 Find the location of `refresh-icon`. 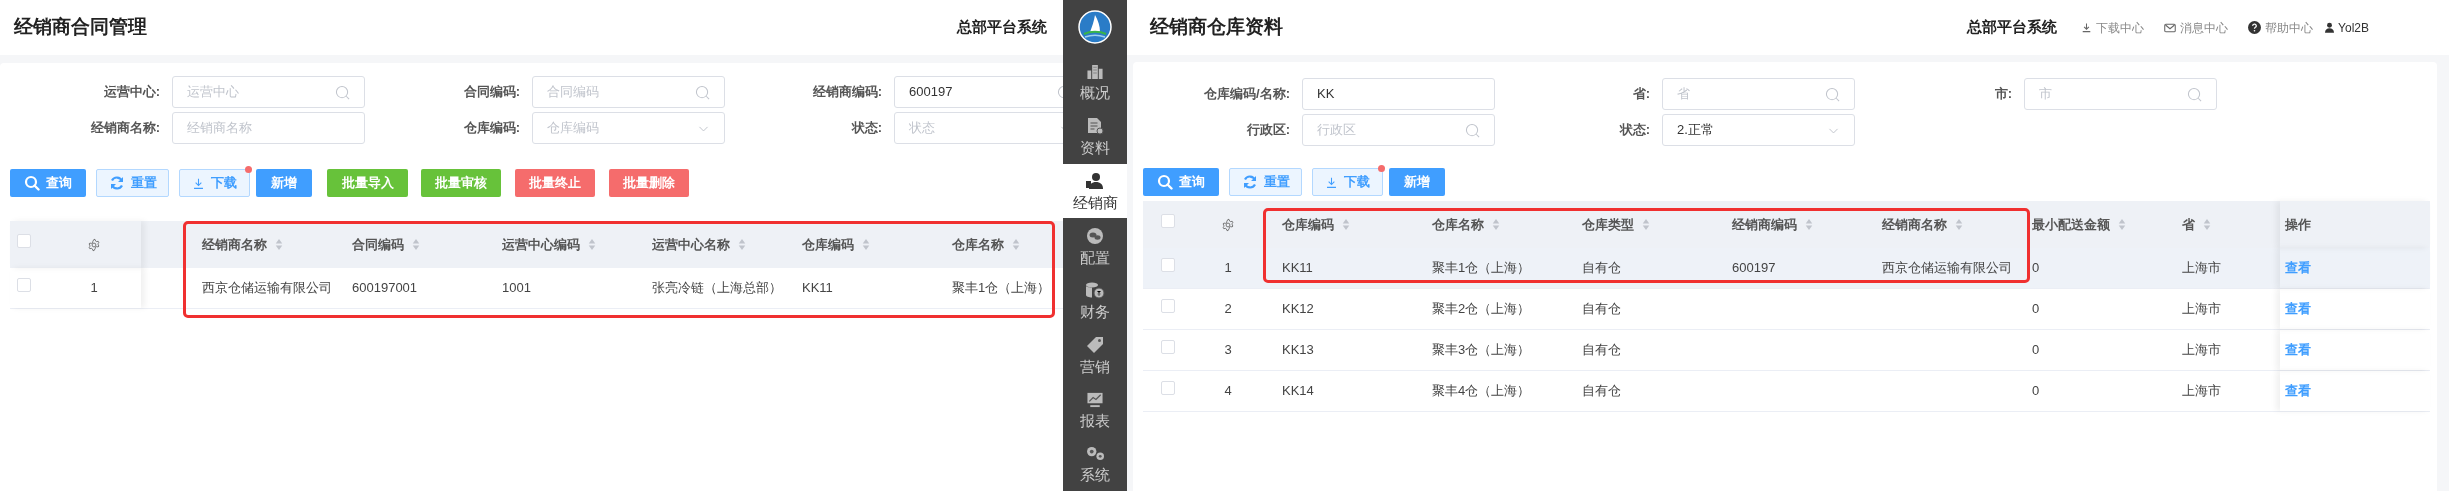

refresh-icon is located at coordinates (1249, 182).